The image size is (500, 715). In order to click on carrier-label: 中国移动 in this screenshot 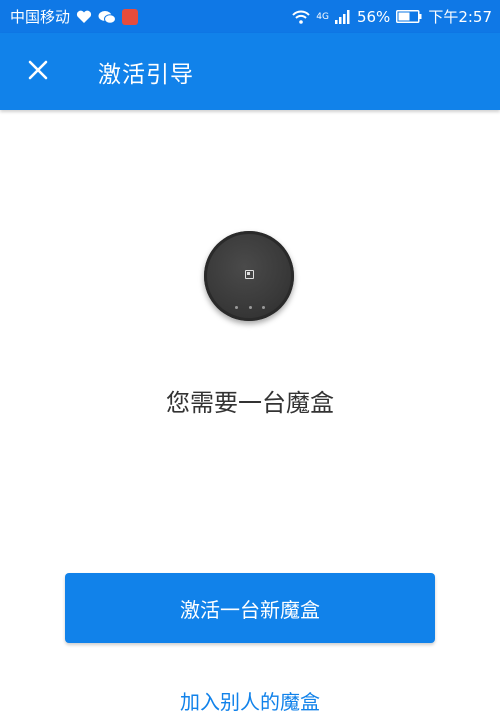, I will do `click(40, 17)`.